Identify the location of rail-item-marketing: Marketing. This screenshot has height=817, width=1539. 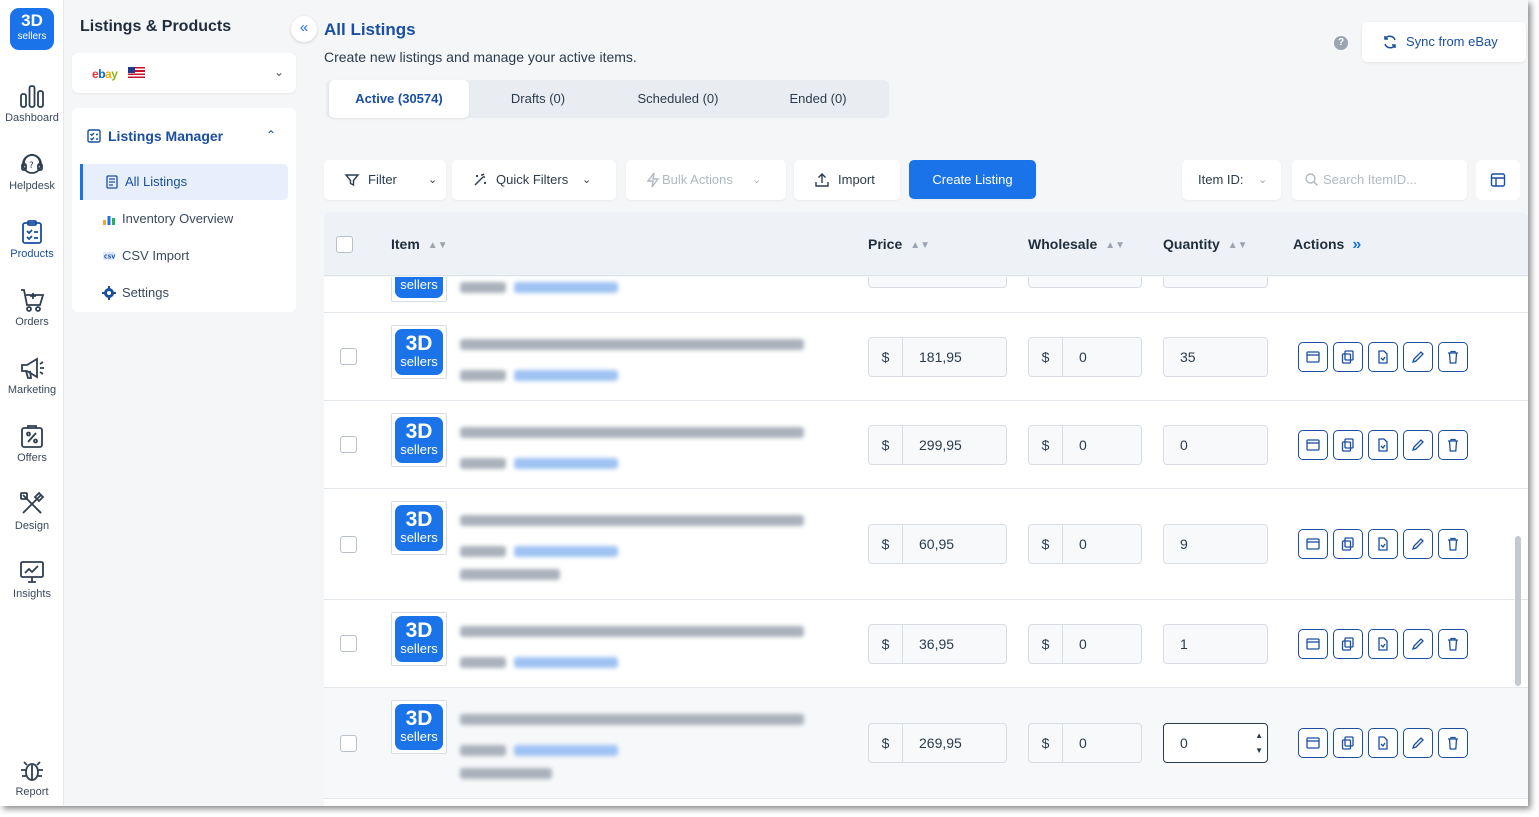
(32, 375).